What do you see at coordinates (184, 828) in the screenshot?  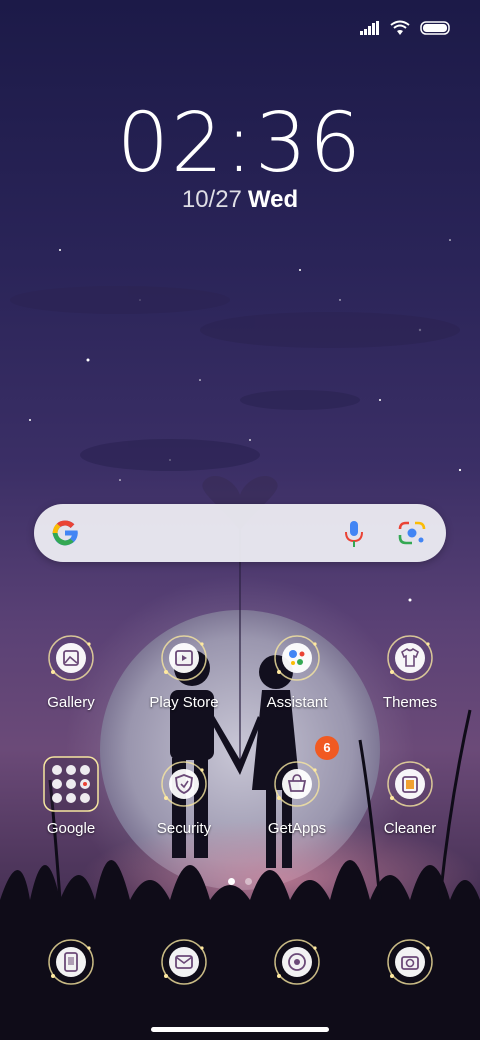 I see `app-label: Security` at bounding box center [184, 828].